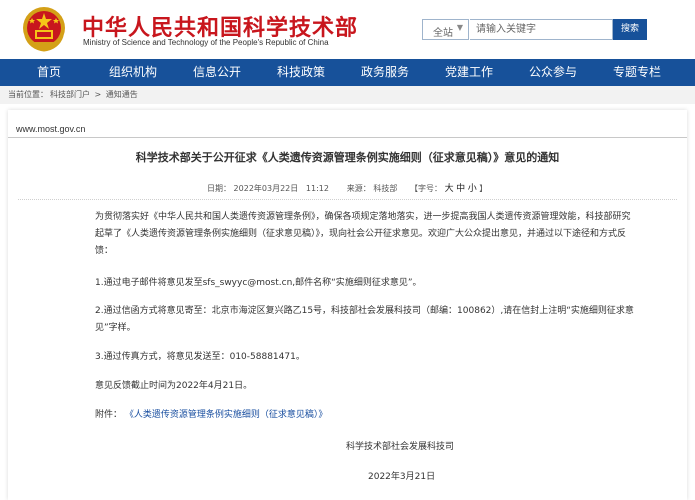 This screenshot has height=500, width=695. What do you see at coordinates (200, 357) in the screenshot?
I see `paragraph-fax: 3.通过传真方式，将意见发送至：010-58881471。` at bounding box center [200, 357].